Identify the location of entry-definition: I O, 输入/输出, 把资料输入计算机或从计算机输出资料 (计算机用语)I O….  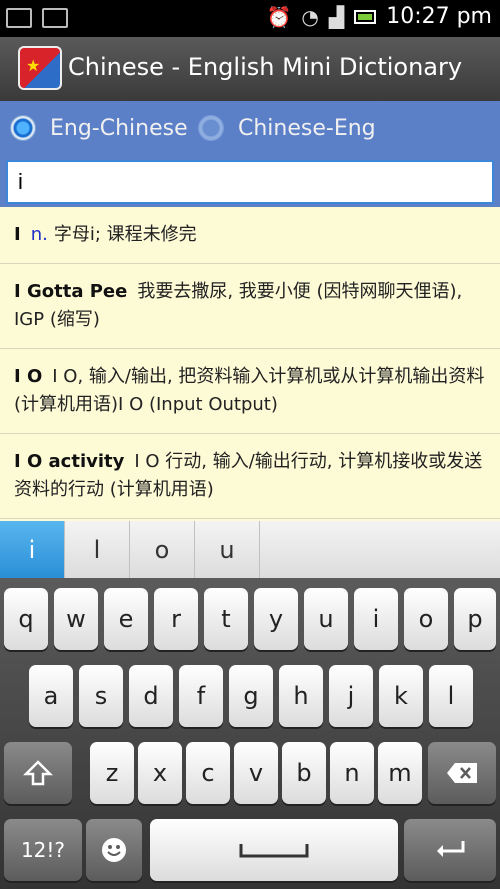
(249, 390).